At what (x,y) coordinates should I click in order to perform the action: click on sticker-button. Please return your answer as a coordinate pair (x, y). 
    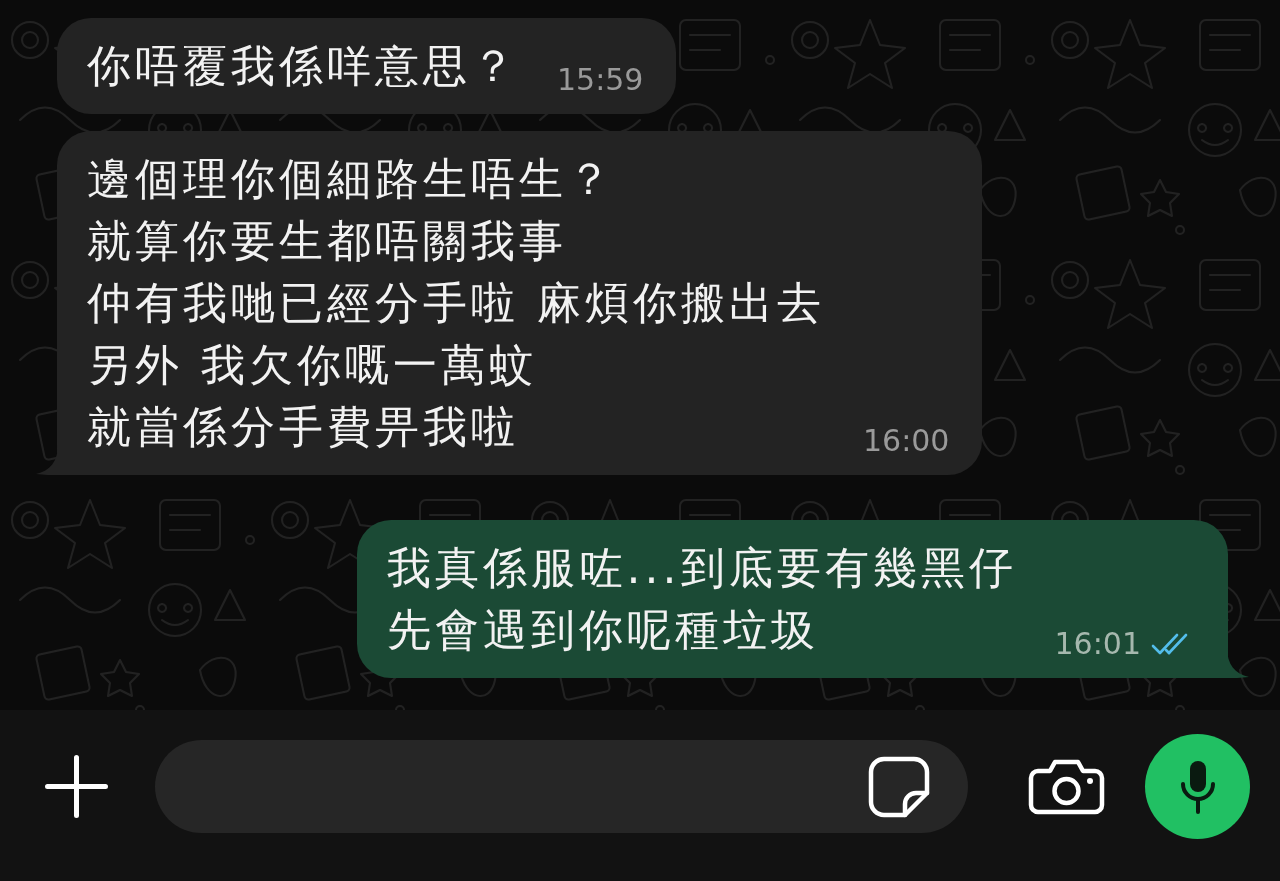
    Looking at the image, I should click on (899, 786).